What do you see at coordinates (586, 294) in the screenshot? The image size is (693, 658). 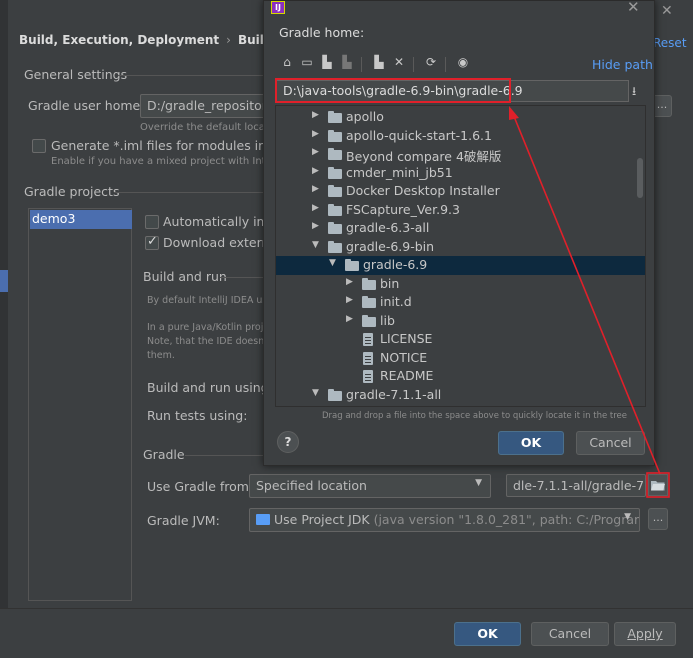 I see `annotation-arrow-line` at bounding box center [586, 294].